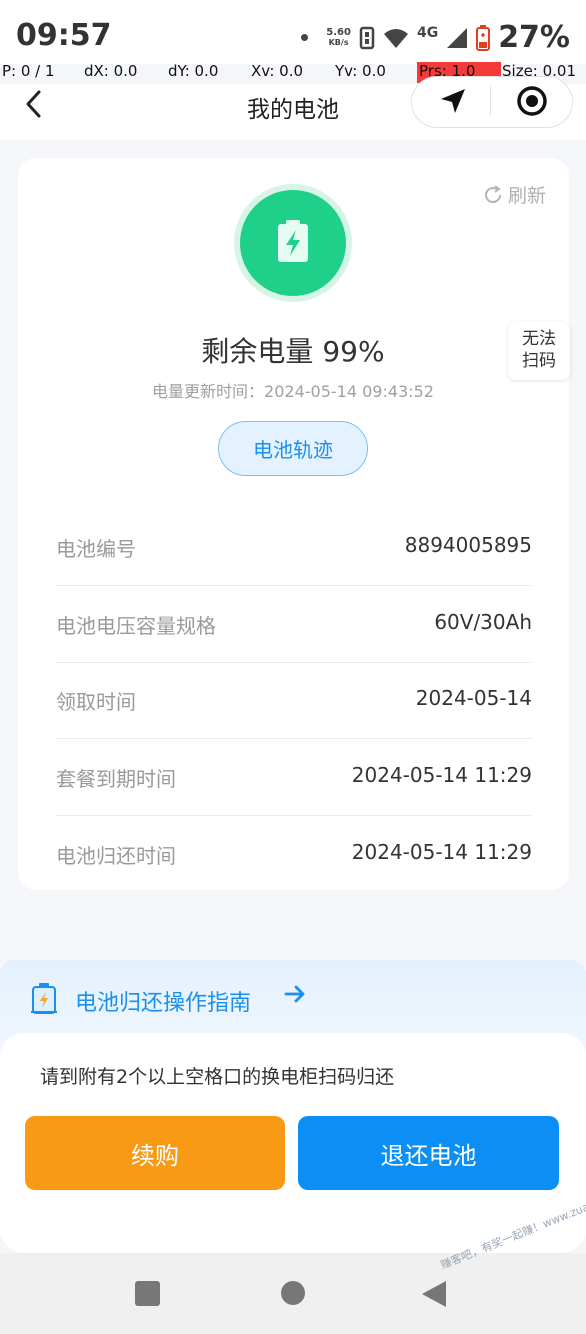 The width and height of the screenshot is (586, 1334). I want to click on location-button, so click(453, 103).